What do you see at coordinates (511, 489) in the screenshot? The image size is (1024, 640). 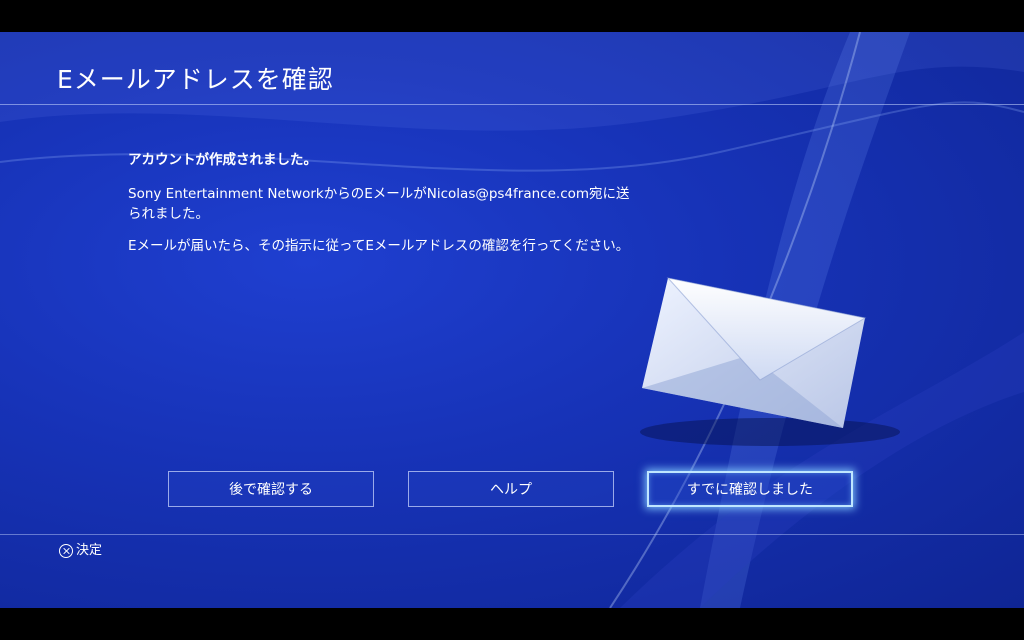 I see `help-button: ヘルプ` at bounding box center [511, 489].